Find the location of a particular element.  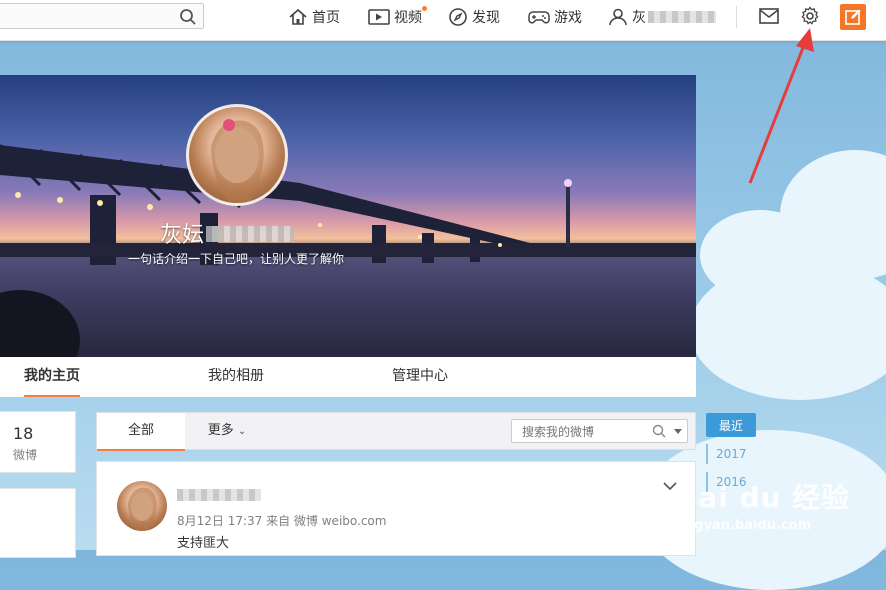

post-avatar is located at coordinates (142, 506).